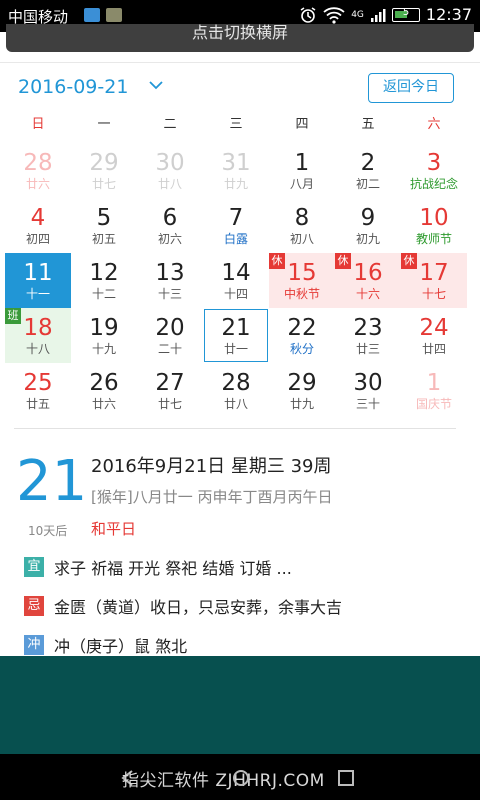  I want to click on selected-day-number: 21, so click(52, 481).